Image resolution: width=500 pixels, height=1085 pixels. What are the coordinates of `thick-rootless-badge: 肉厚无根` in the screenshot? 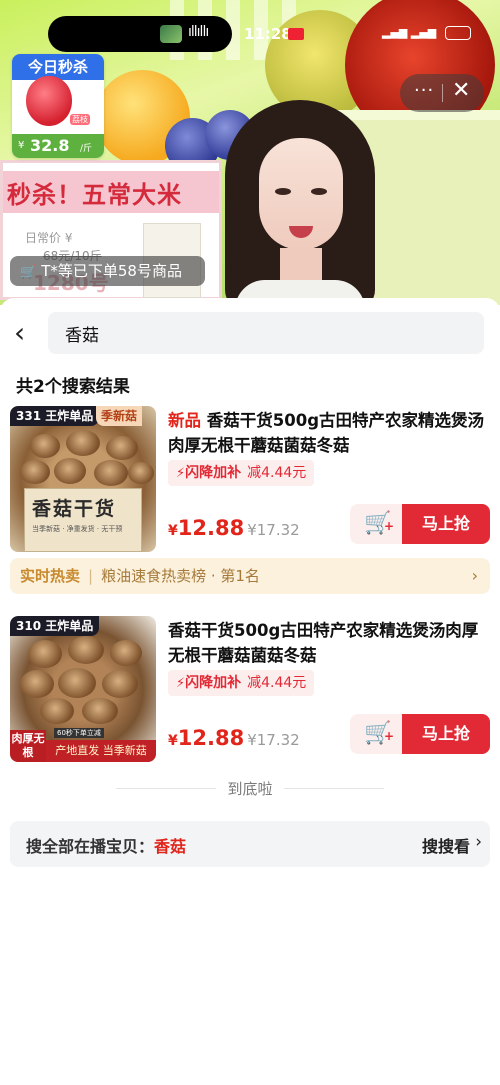 It's located at (28, 746).